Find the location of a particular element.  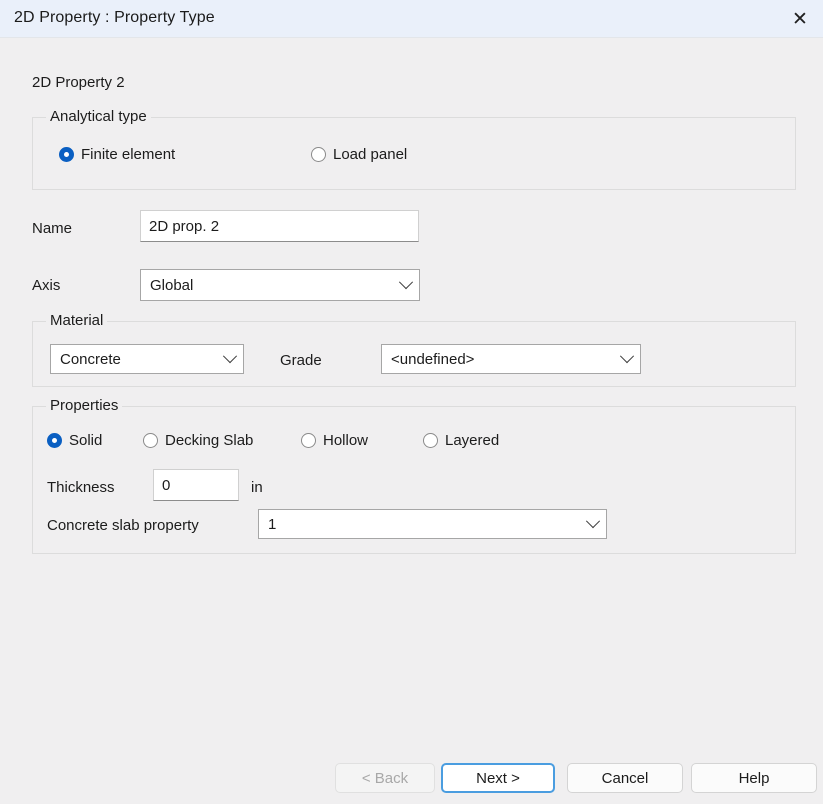

concrete-slab-property-value: 1 is located at coordinates (272, 524).